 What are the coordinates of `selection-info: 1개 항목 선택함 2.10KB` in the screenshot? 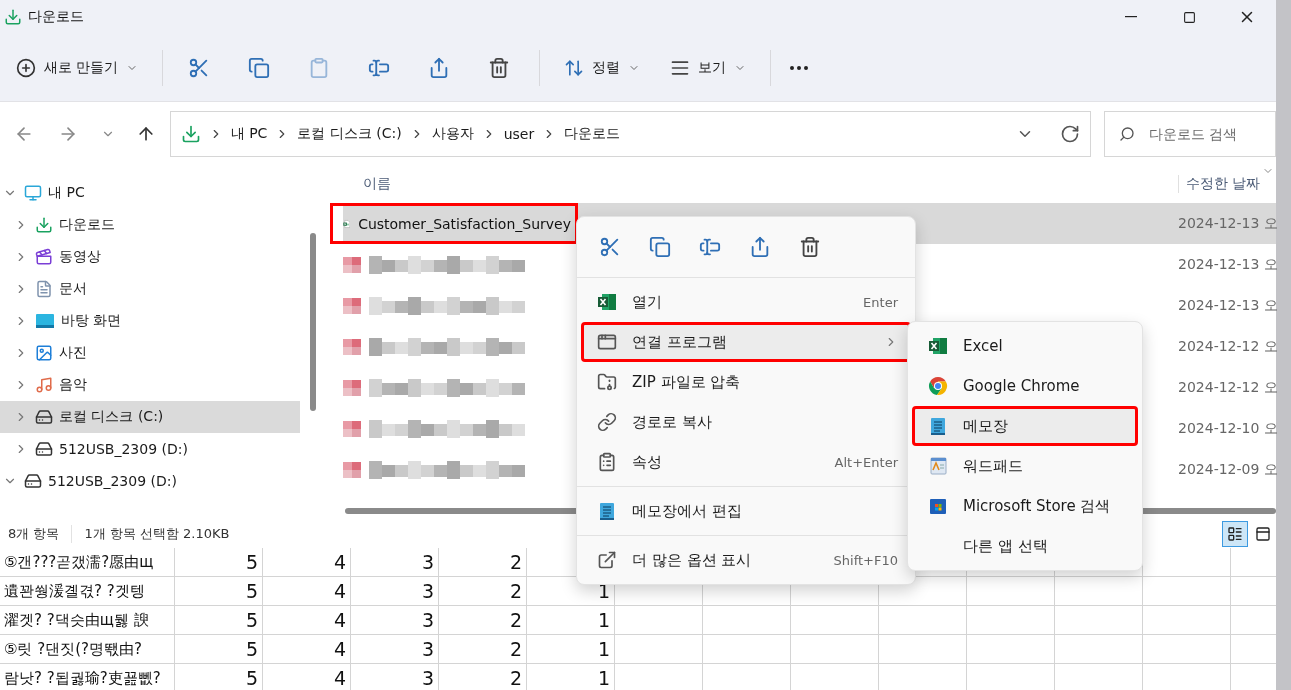 It's located at (157, 534).